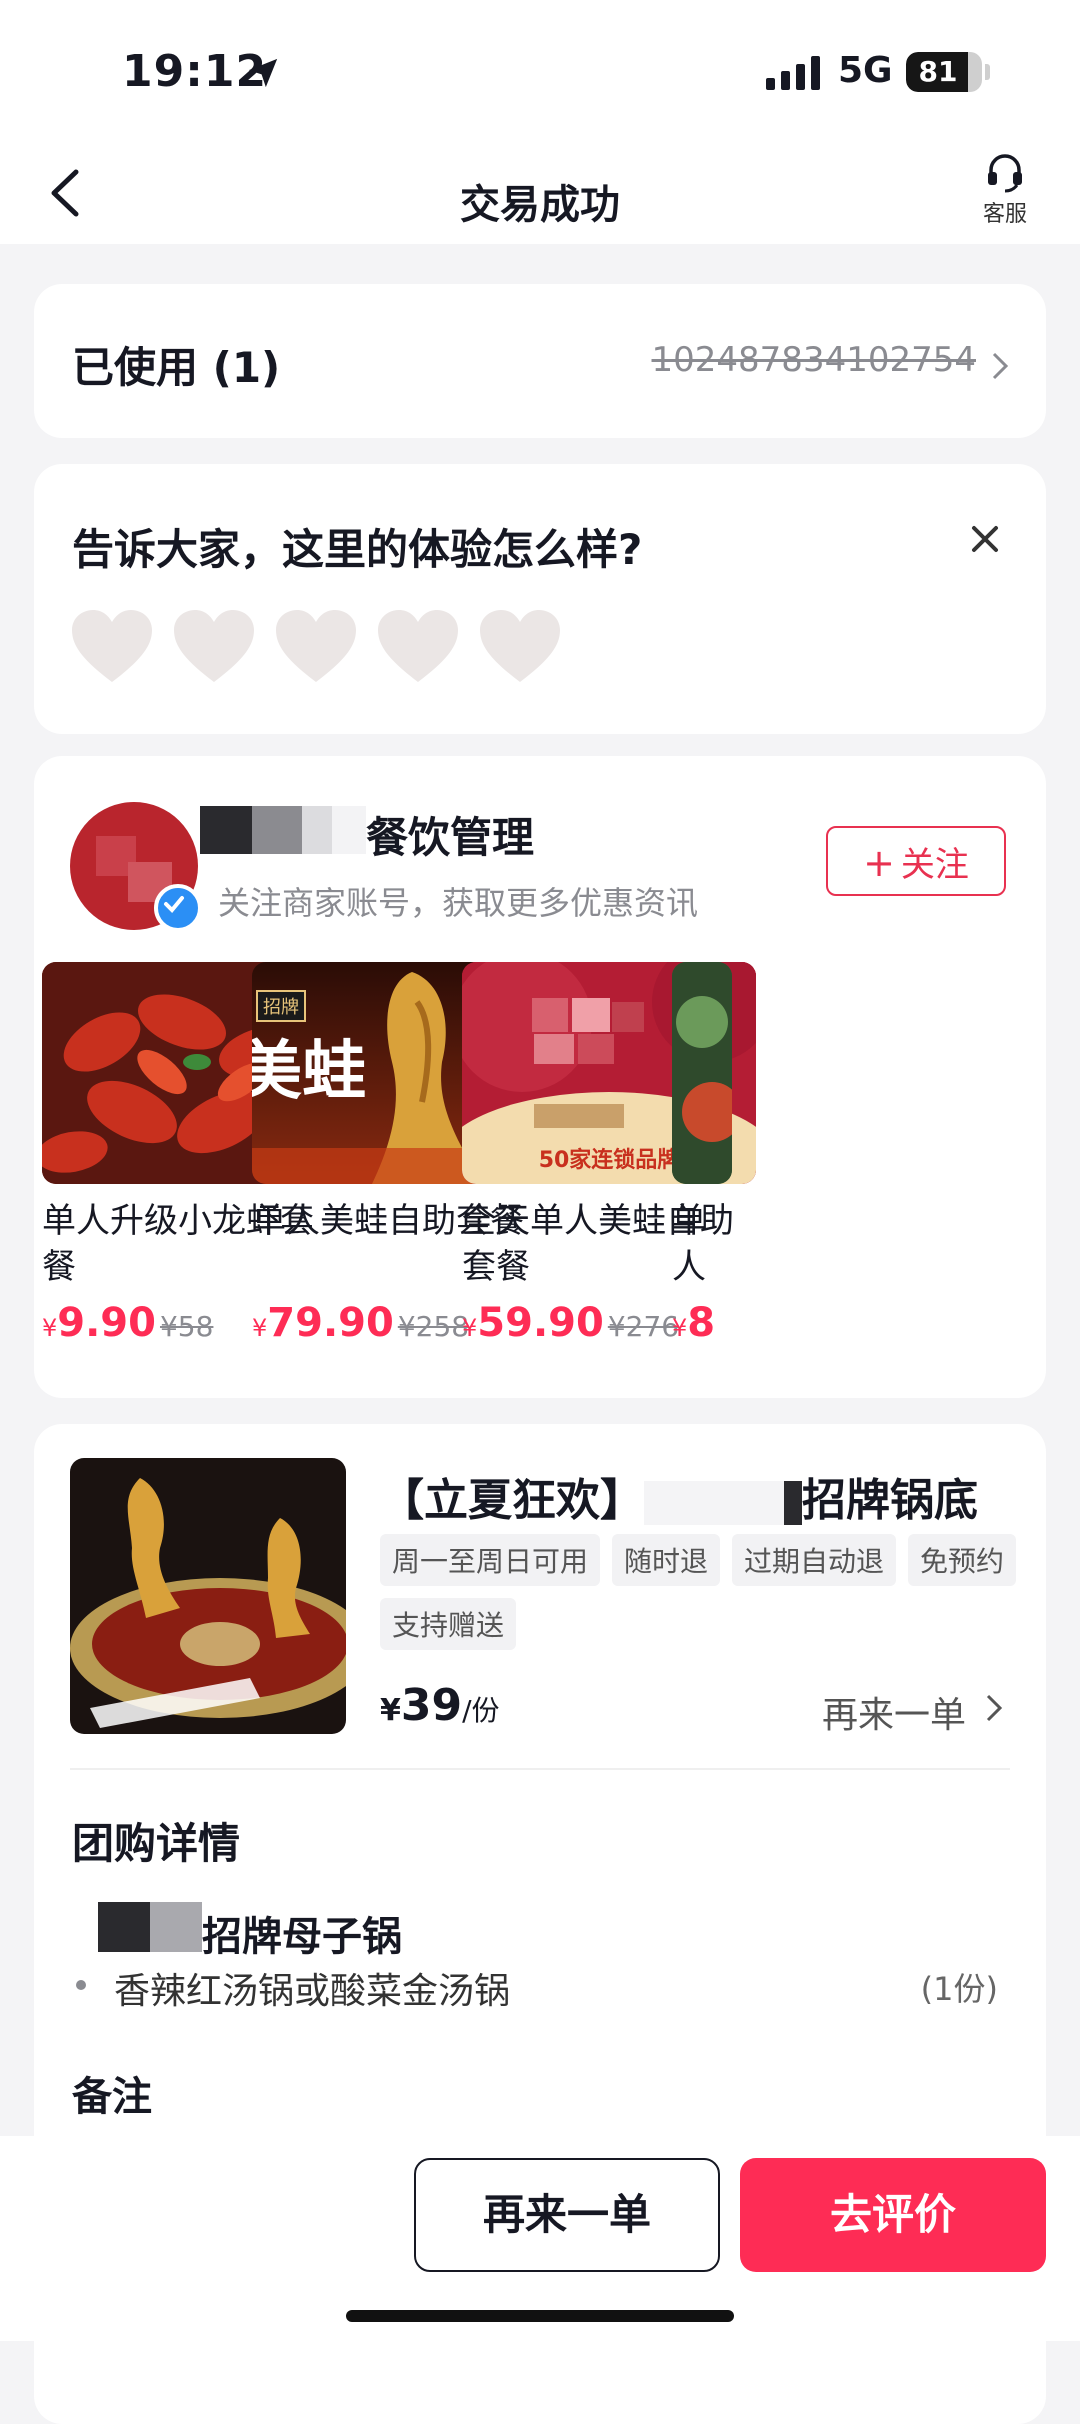  What do you see at coordinates (263, 73) in the screenshot?
I see `location-arrow-icon` at bounding box center [263, 73].